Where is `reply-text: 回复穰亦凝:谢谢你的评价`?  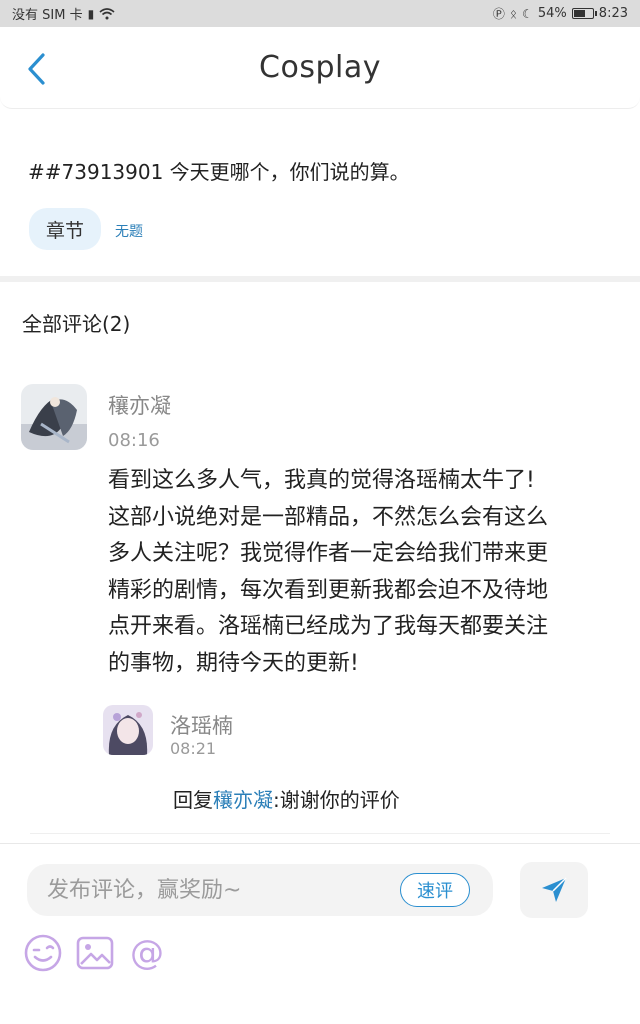 reply-text: 回复穰亦凝:谢谢你的评价 is located at coordinates (286, 798).